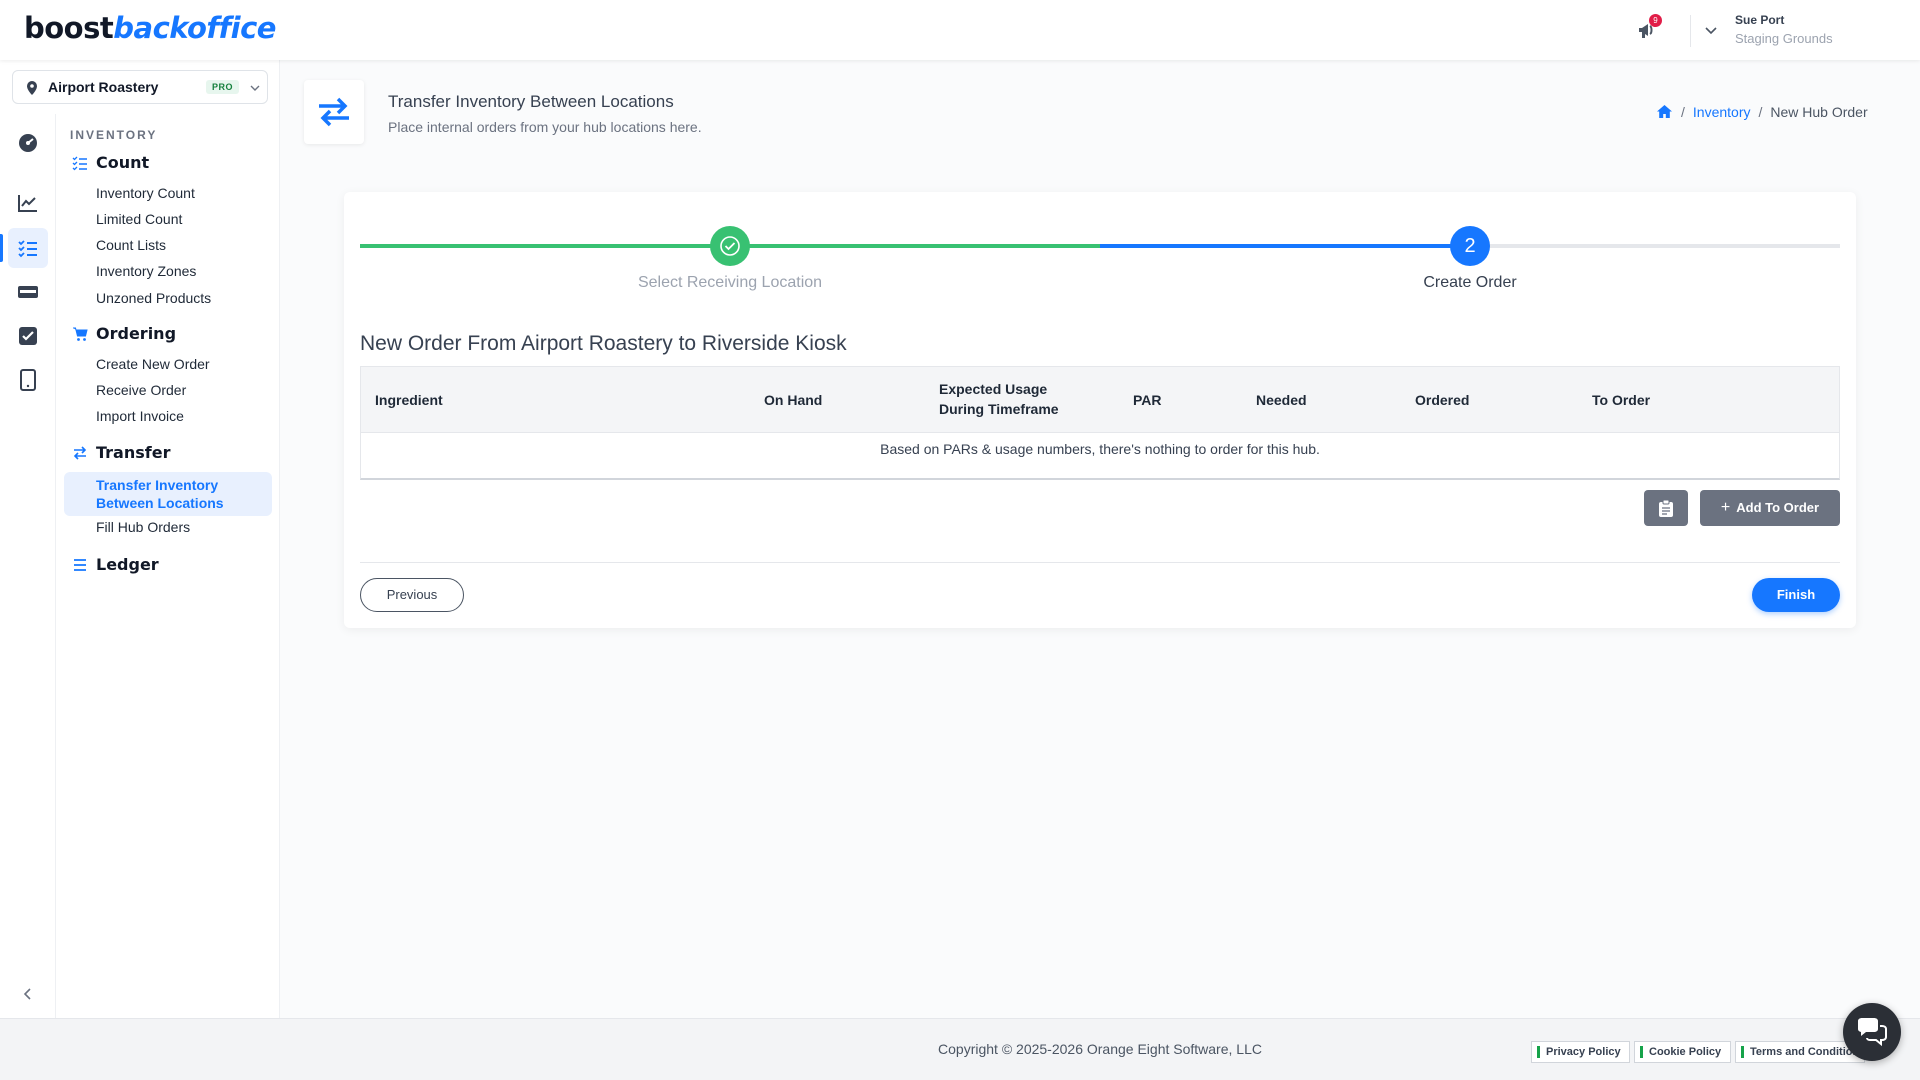  What do you see at coordinates (412, 595) in the screenshot?
I see `previous-button: Previous` at bounding box center [412, 595].